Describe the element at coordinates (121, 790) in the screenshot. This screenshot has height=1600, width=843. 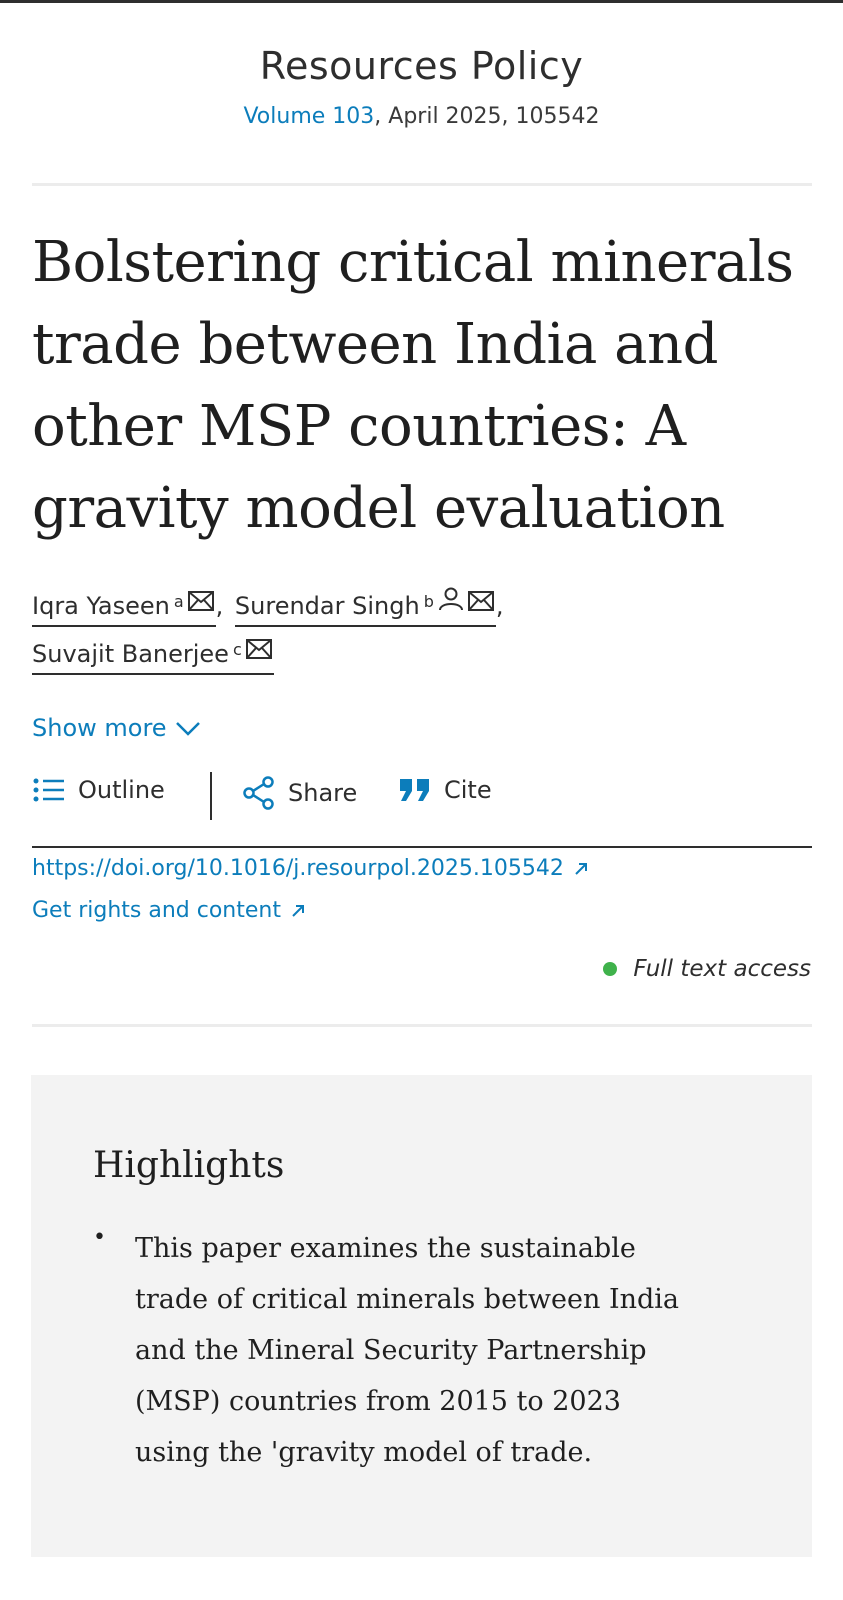
I see `outline-label: Outline` at that location.